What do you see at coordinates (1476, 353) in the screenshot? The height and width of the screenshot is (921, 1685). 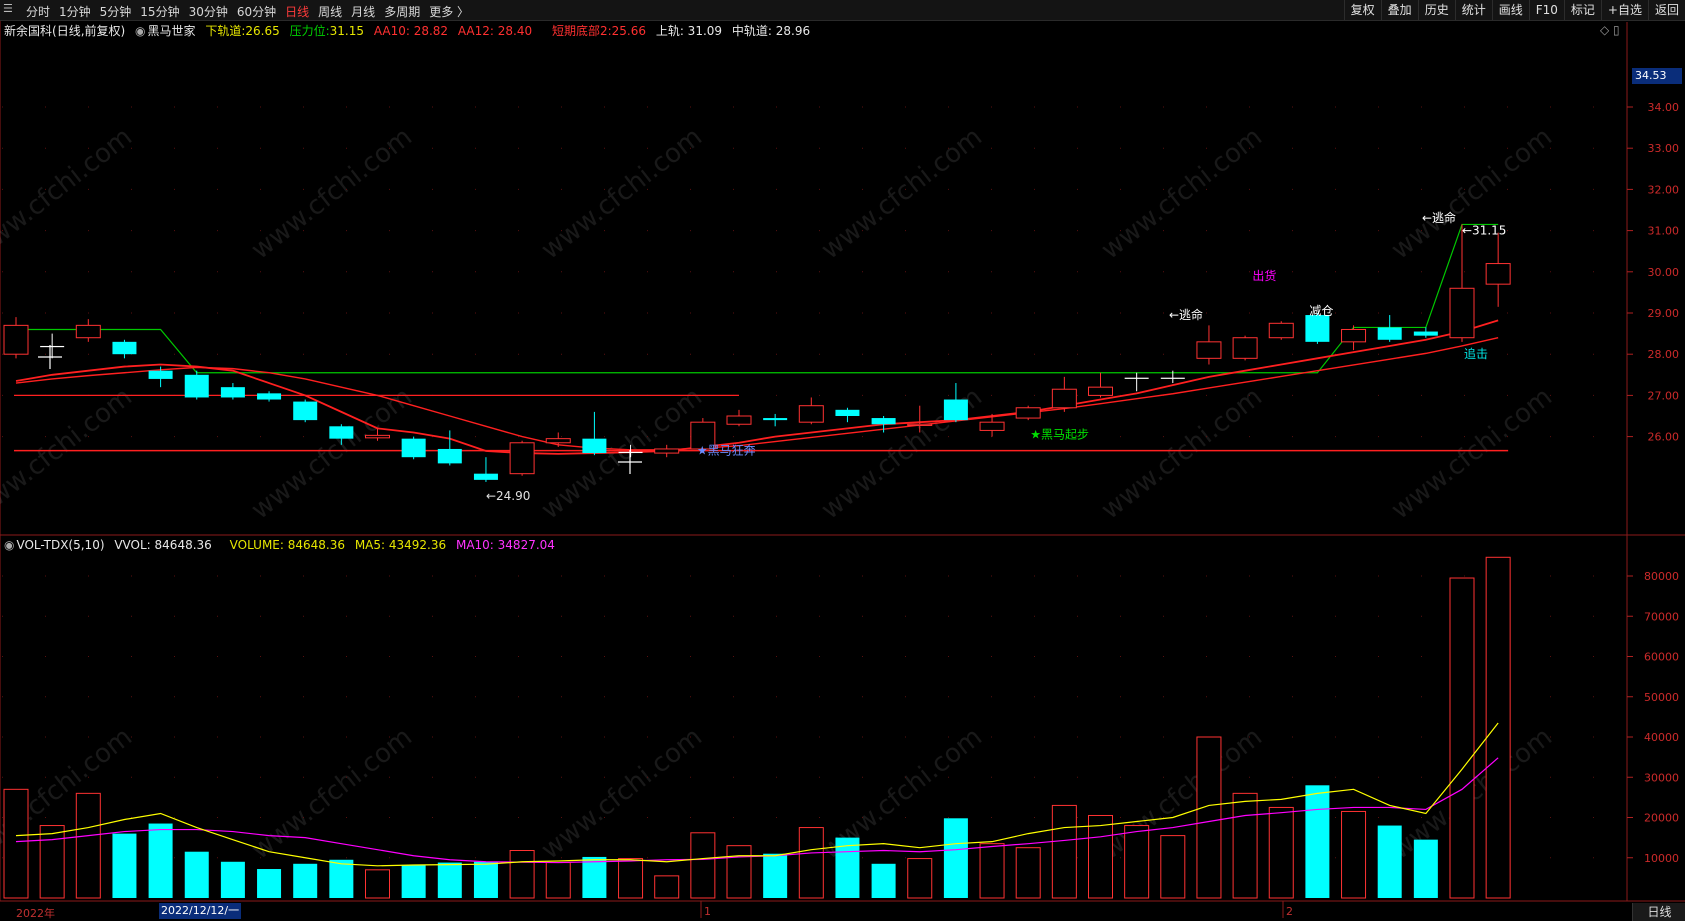 I see `annotation-8: 追击` at bounding box center [1476, 353].